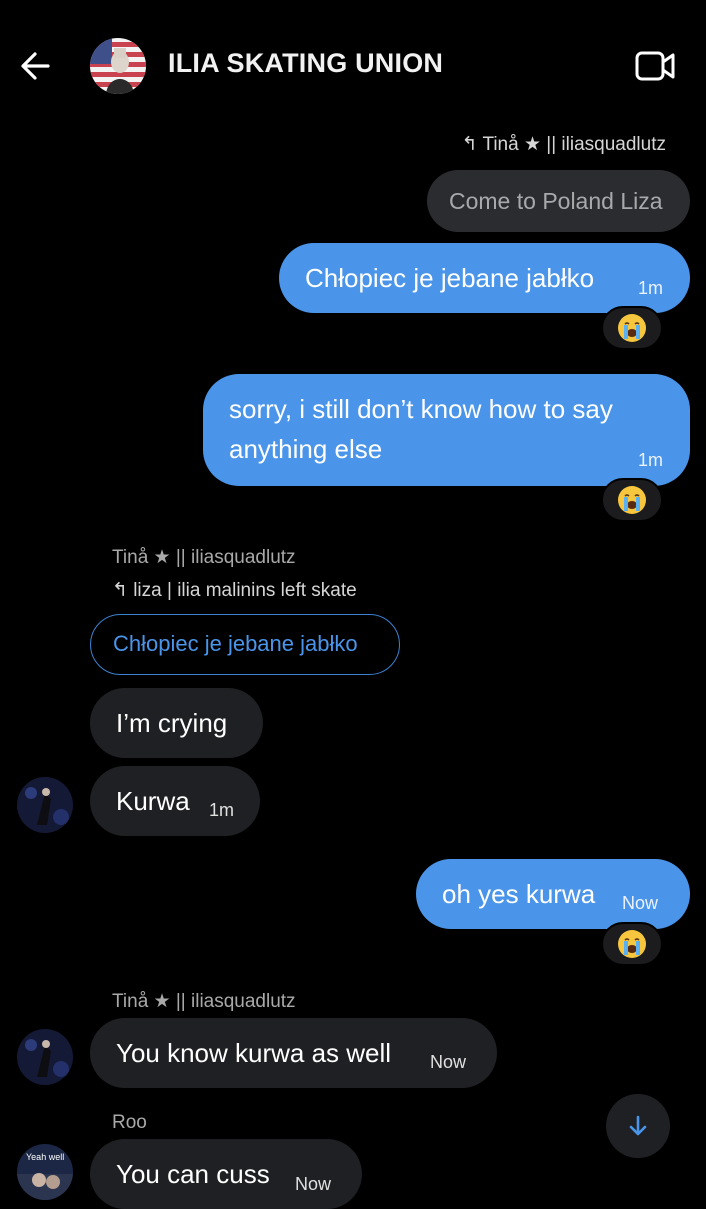  I want to click on scroll-to-bottom-button, so click(638, 1126).